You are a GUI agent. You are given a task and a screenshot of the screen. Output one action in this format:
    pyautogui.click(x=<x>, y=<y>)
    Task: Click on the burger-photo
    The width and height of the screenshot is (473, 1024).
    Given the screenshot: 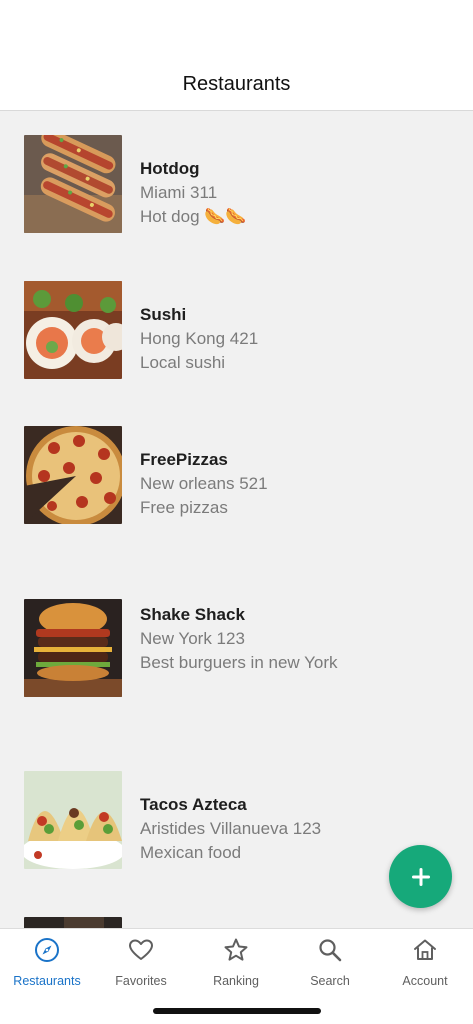 What is the action you would take?
    pyautogui.click(x=73, y=648)
    